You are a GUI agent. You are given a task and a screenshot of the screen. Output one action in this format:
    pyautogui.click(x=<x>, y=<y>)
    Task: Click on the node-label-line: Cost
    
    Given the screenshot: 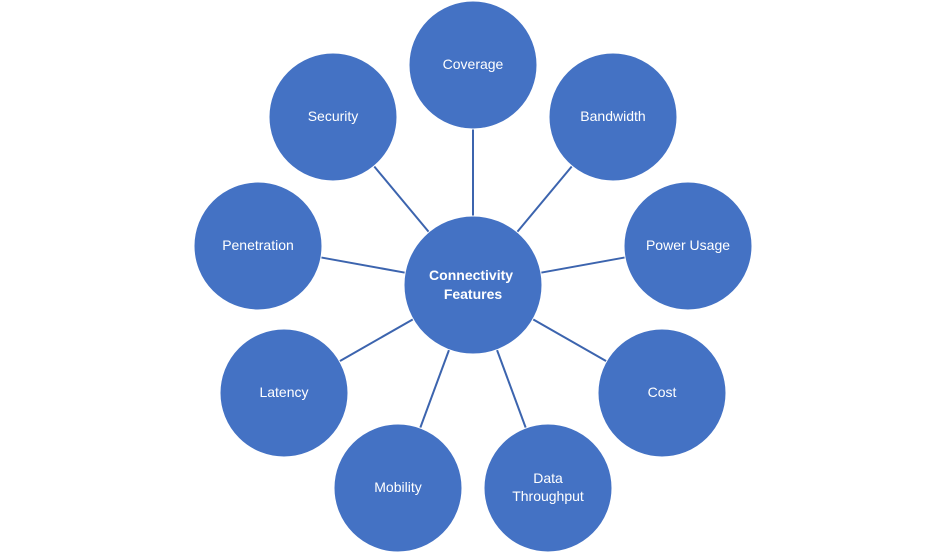 What is the action you would take?
    pyautogui.click(x=662, y=392)
    